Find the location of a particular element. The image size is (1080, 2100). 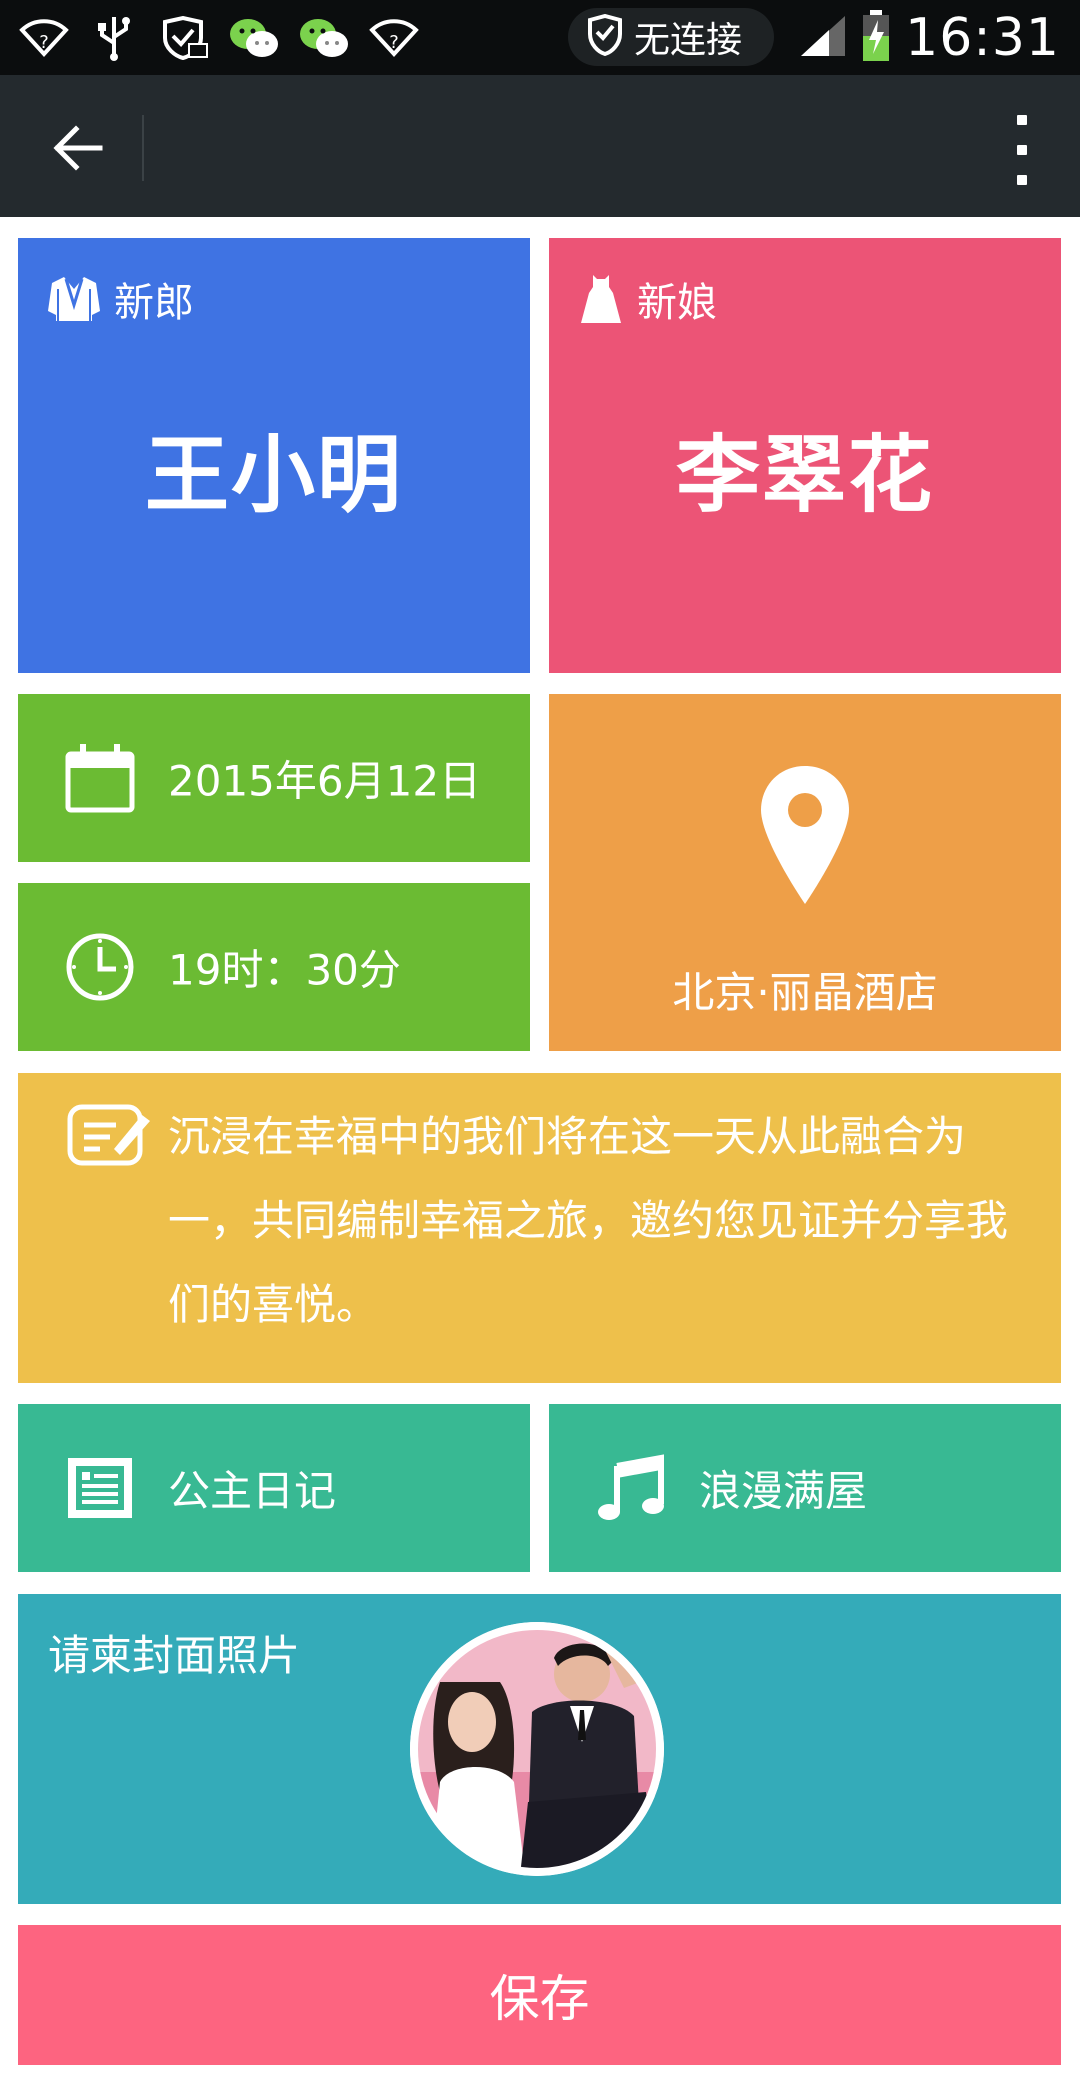

time-card: 19时：30分 is located at coordinates (274, 967).